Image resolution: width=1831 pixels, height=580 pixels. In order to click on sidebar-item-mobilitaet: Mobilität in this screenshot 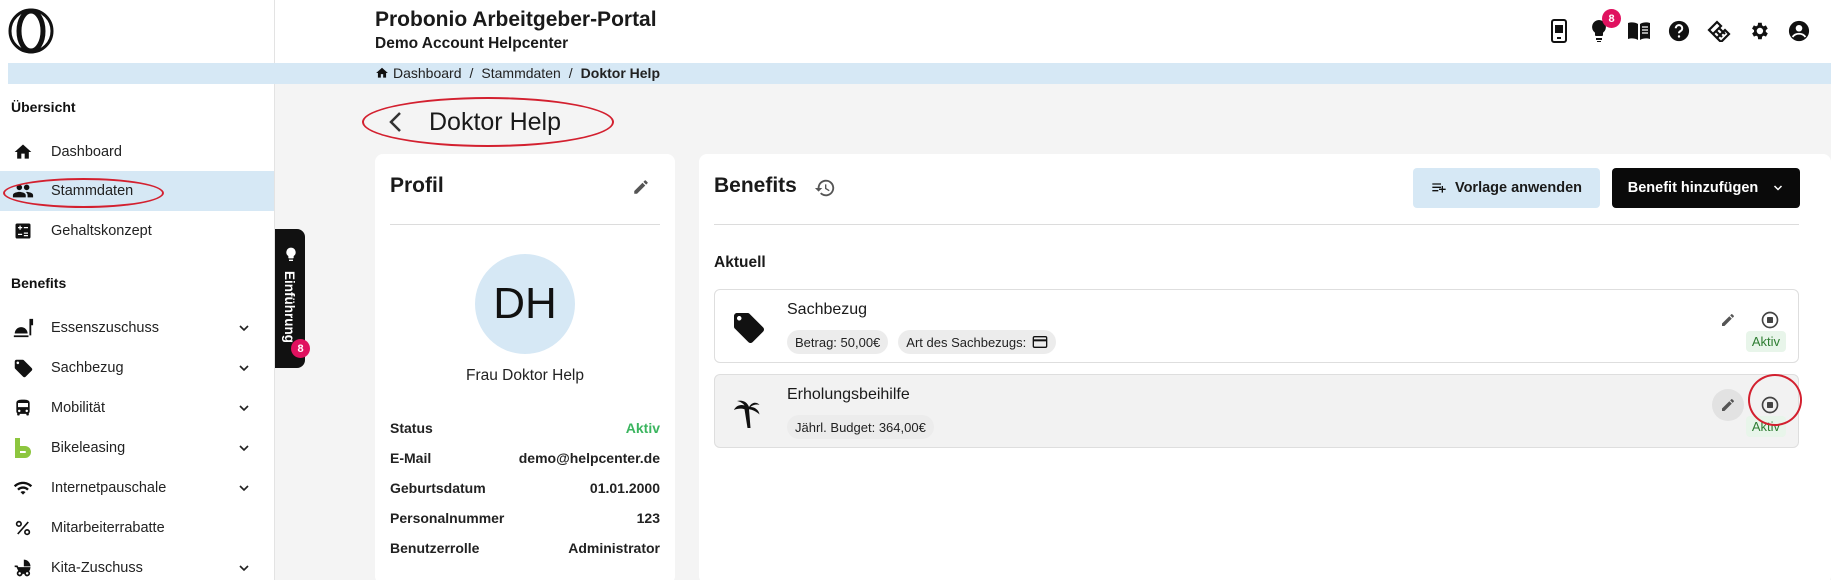, I will do `click(137, 408)`.